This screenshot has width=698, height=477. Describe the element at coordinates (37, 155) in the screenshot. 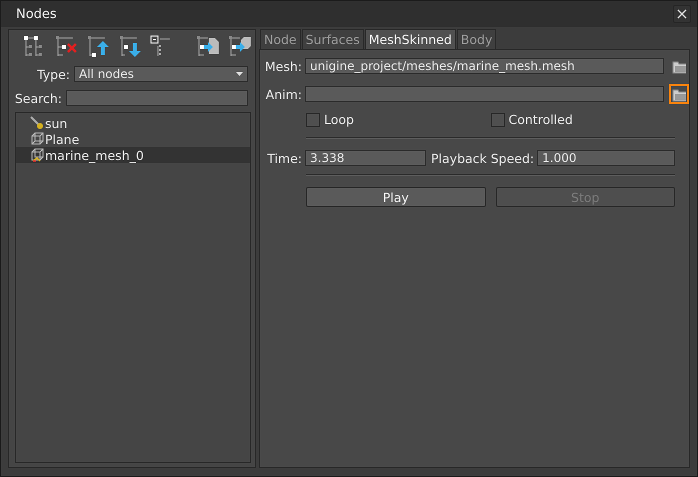

I see `skinned-mesh-icon` at that location.